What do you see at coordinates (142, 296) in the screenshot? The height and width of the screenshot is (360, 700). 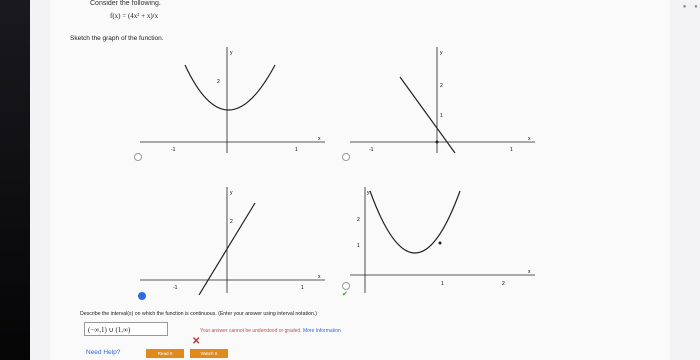 I see `graph-option-3-radio` at bounding box center [142, 296].